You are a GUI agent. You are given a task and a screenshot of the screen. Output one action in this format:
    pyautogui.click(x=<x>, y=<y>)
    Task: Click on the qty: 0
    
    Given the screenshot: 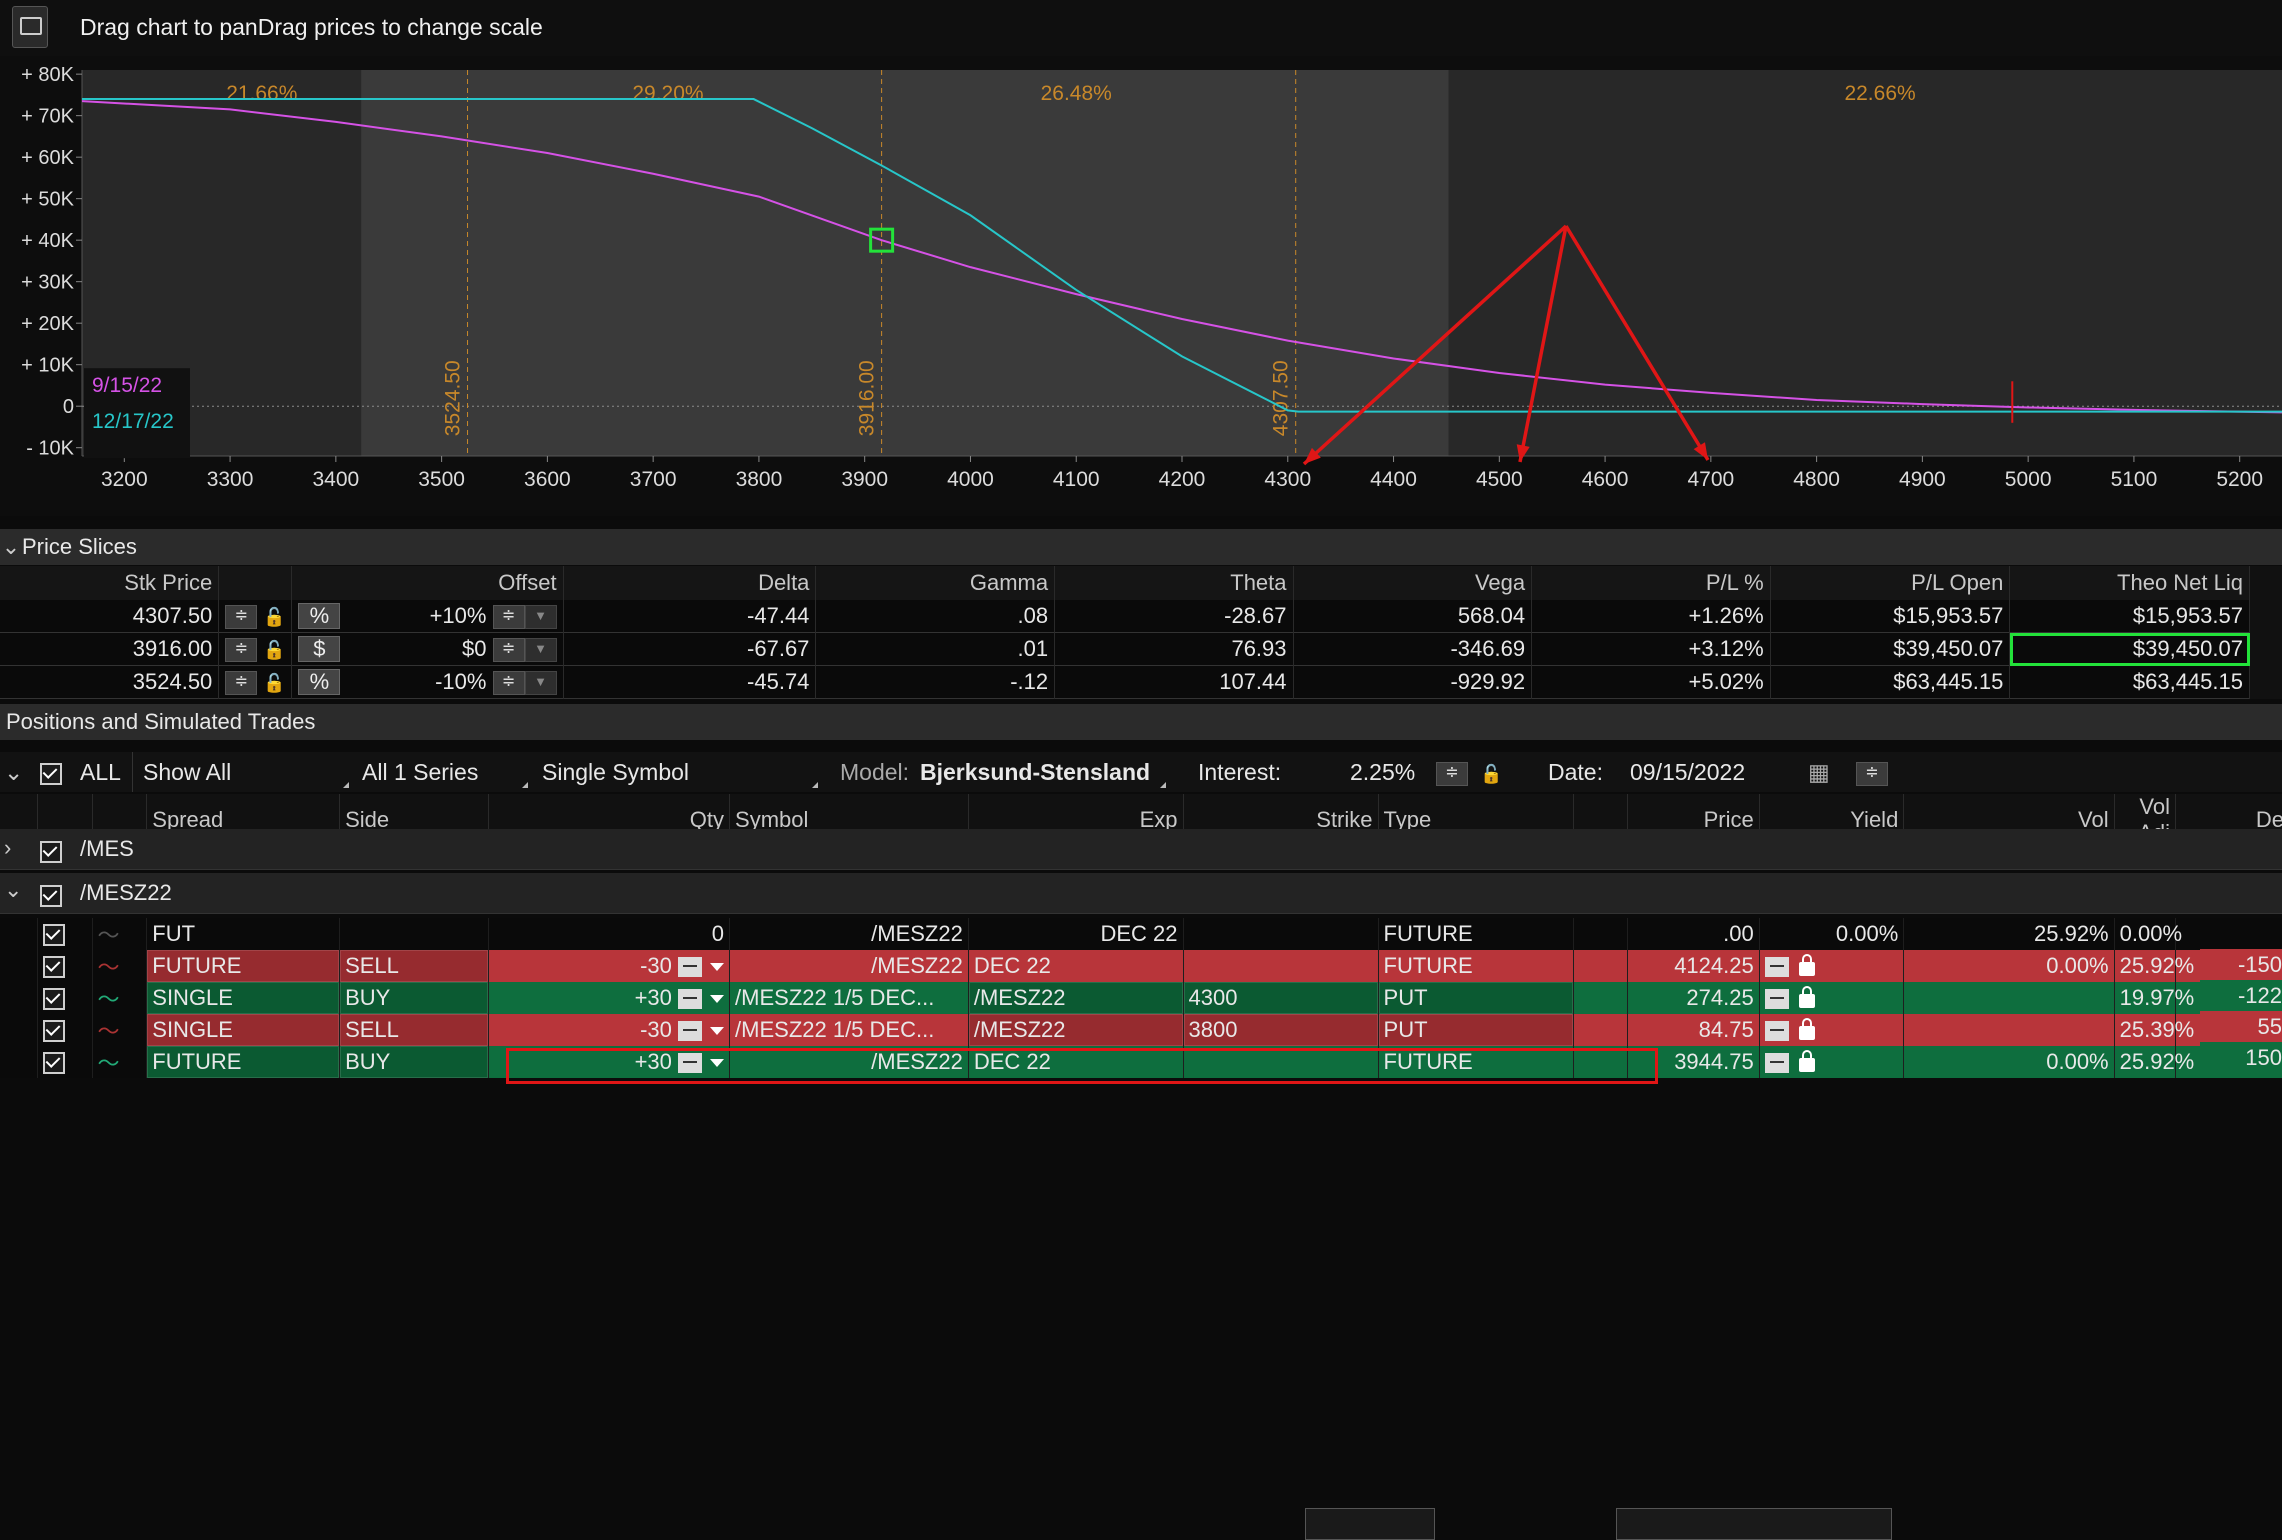 What is the action you would take?
    pyautogui.click(x=609, y=934)
    